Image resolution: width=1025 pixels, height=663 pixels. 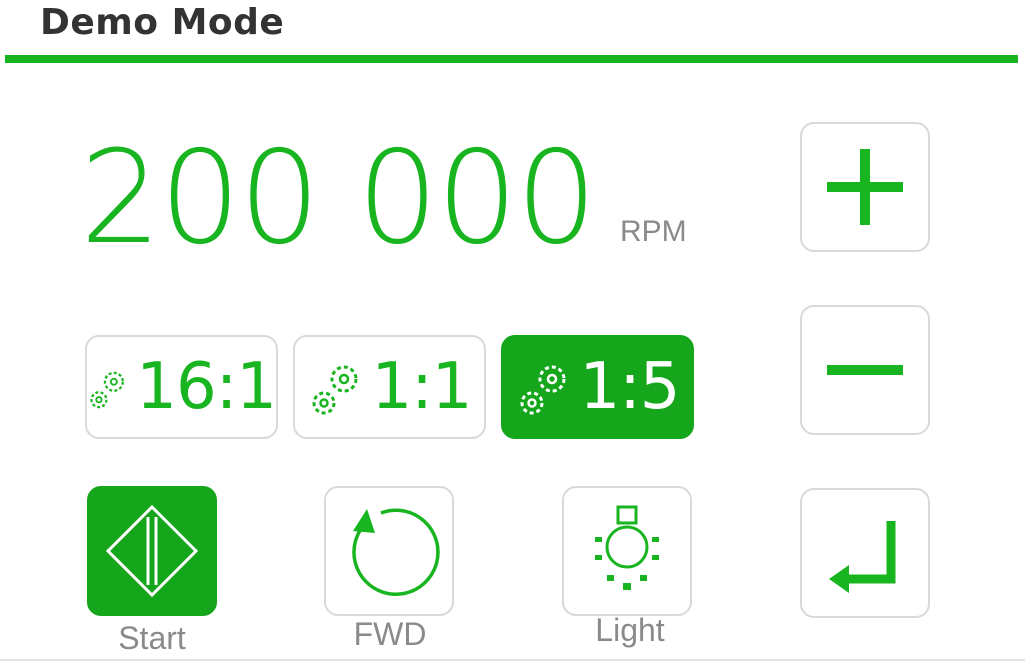 I want to click on plus-icon, so click(x=865, y=187).